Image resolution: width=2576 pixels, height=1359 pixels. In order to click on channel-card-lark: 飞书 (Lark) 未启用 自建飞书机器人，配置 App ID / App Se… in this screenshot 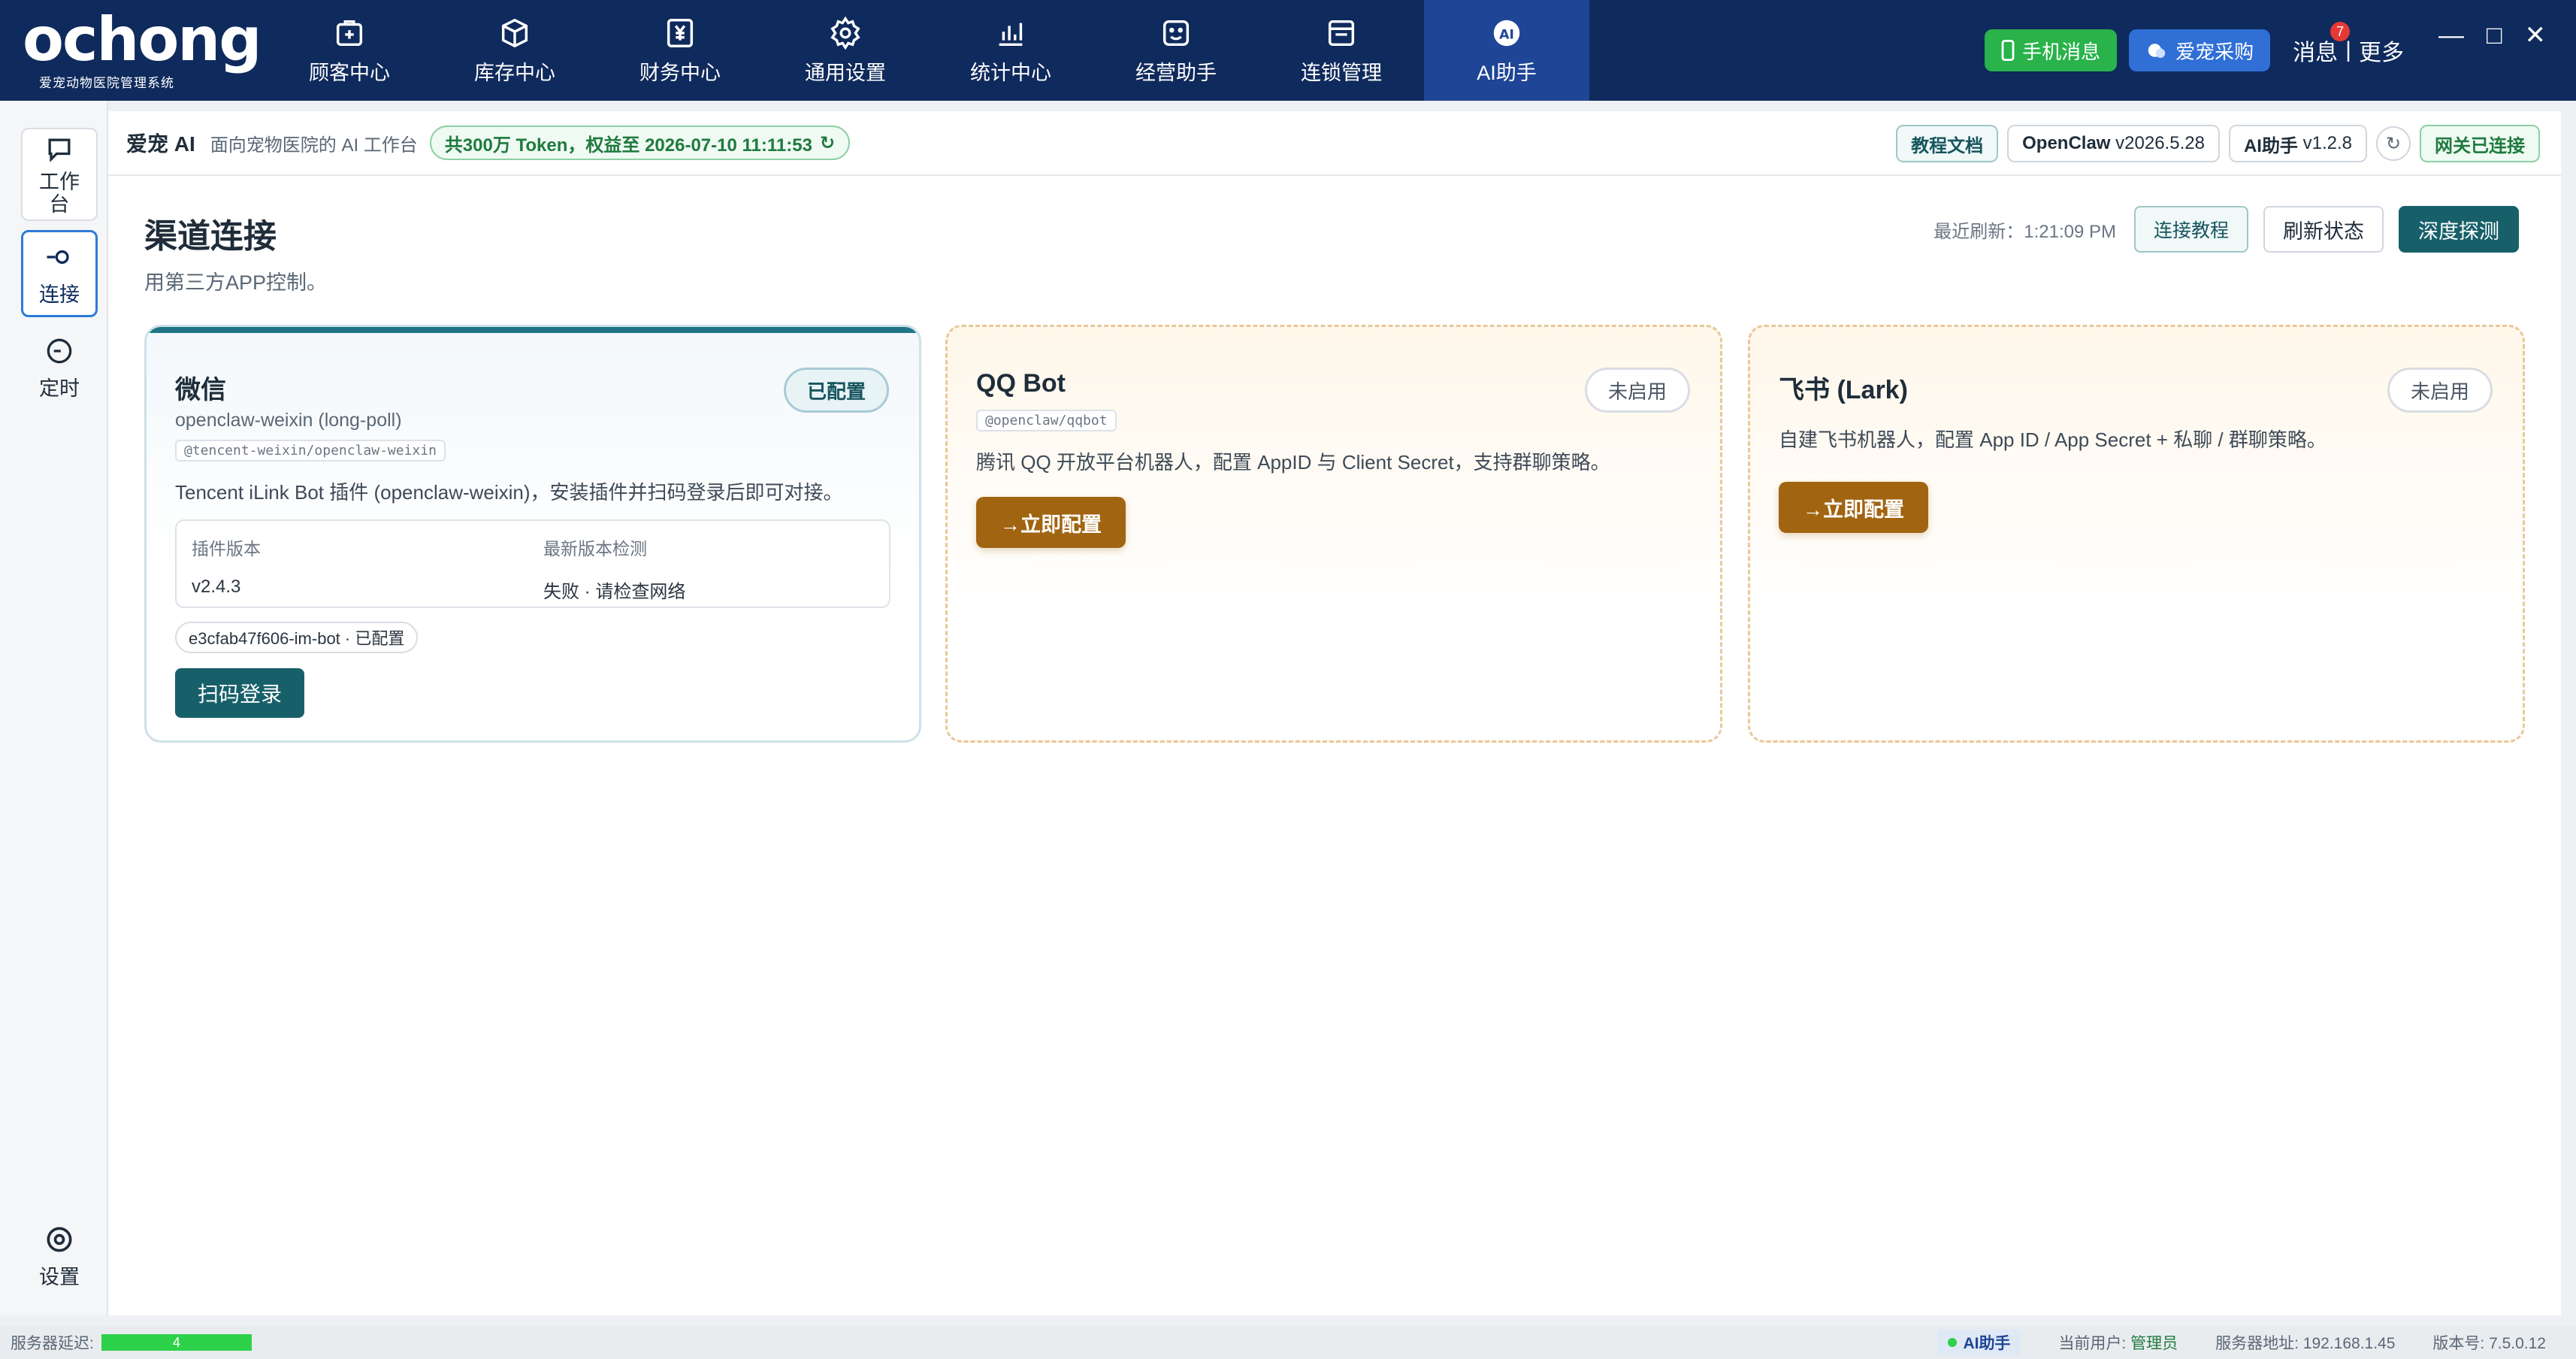, I will do `click(2136, 534)`.